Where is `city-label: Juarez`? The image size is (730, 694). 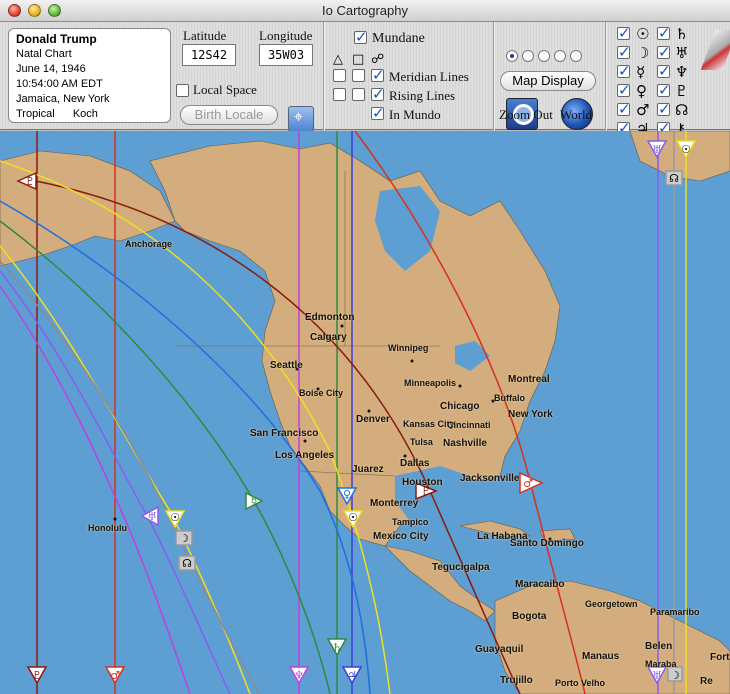 city-label: Juarez is located at coordinates (368, 469).